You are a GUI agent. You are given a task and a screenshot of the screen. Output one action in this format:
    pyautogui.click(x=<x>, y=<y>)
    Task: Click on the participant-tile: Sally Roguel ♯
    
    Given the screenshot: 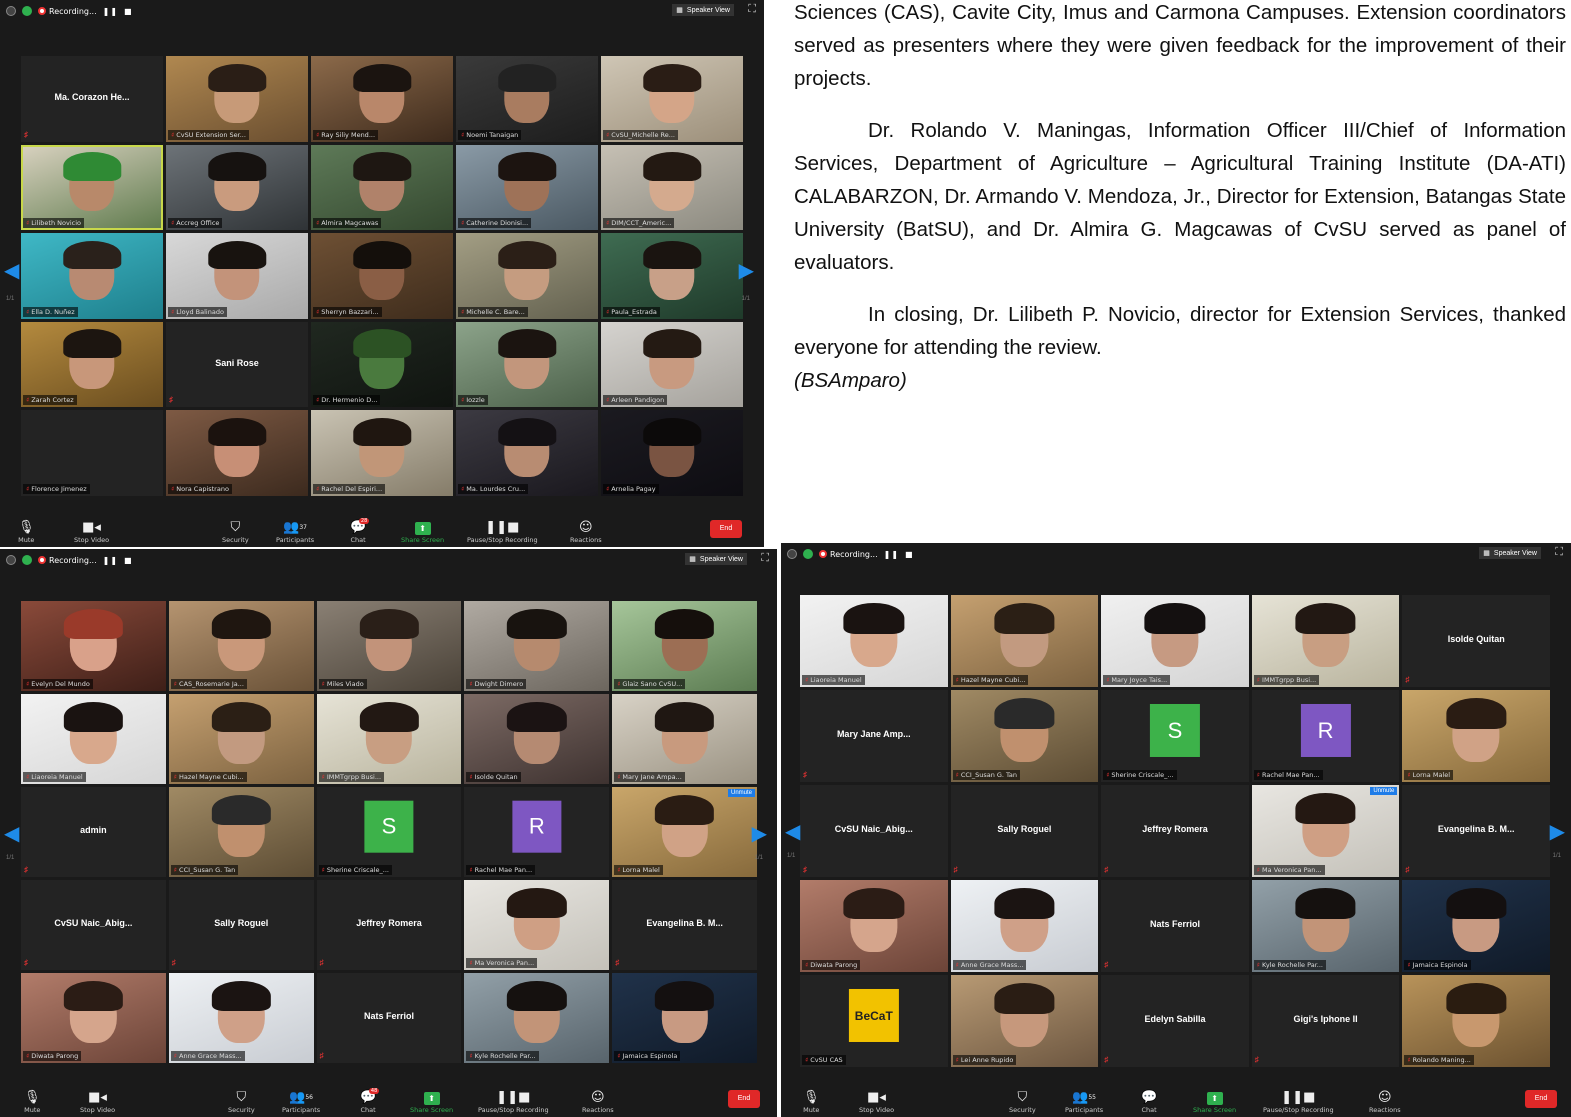 What is the action you would take?
    pyautogui.click(x=1024, y=831)
    